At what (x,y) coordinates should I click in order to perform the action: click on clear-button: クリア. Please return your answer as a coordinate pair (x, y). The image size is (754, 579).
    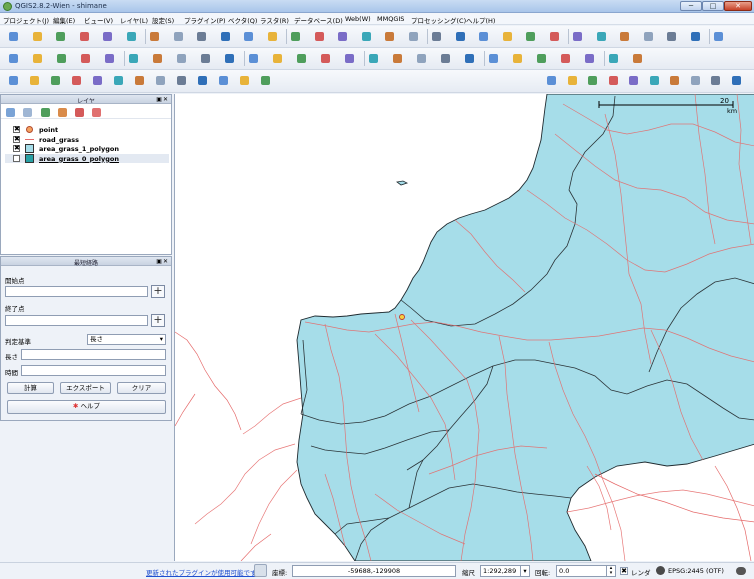
    Looking at the image, I should click on (141, 388).